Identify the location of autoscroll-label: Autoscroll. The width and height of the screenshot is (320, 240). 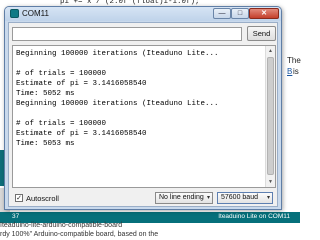
(42, 198).